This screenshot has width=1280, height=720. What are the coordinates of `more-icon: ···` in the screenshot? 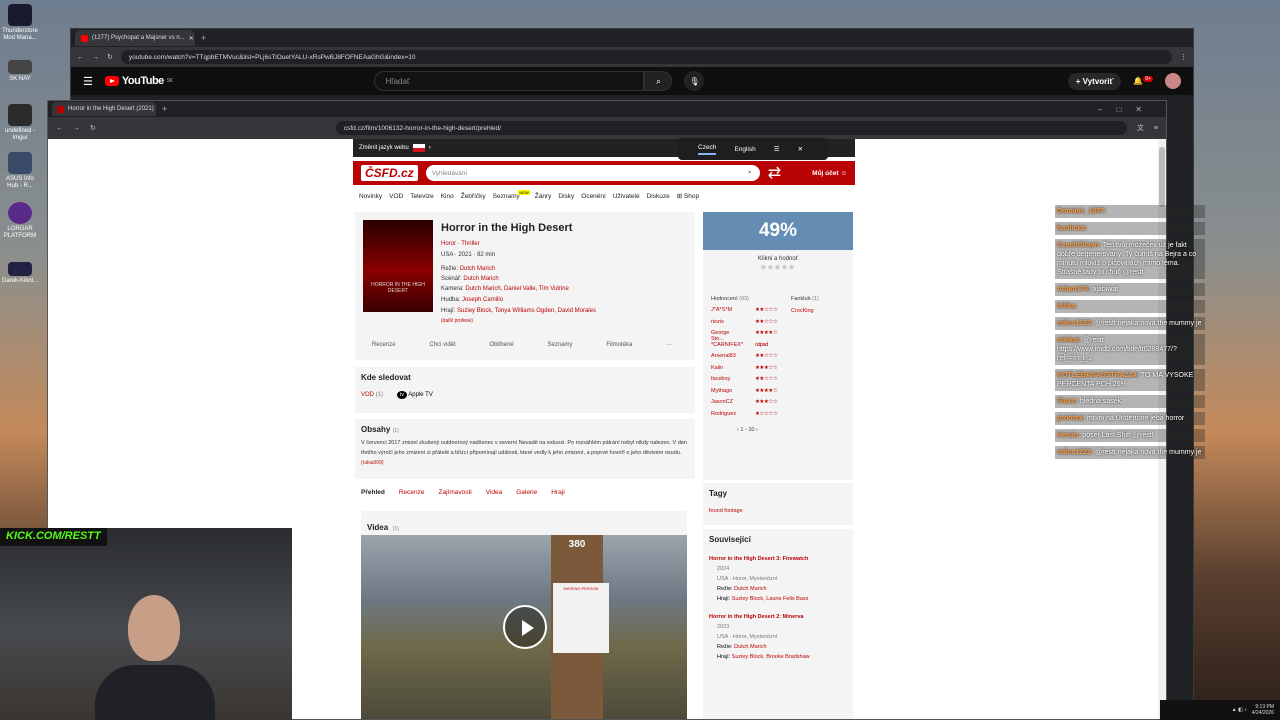 It's located at (669, 345).